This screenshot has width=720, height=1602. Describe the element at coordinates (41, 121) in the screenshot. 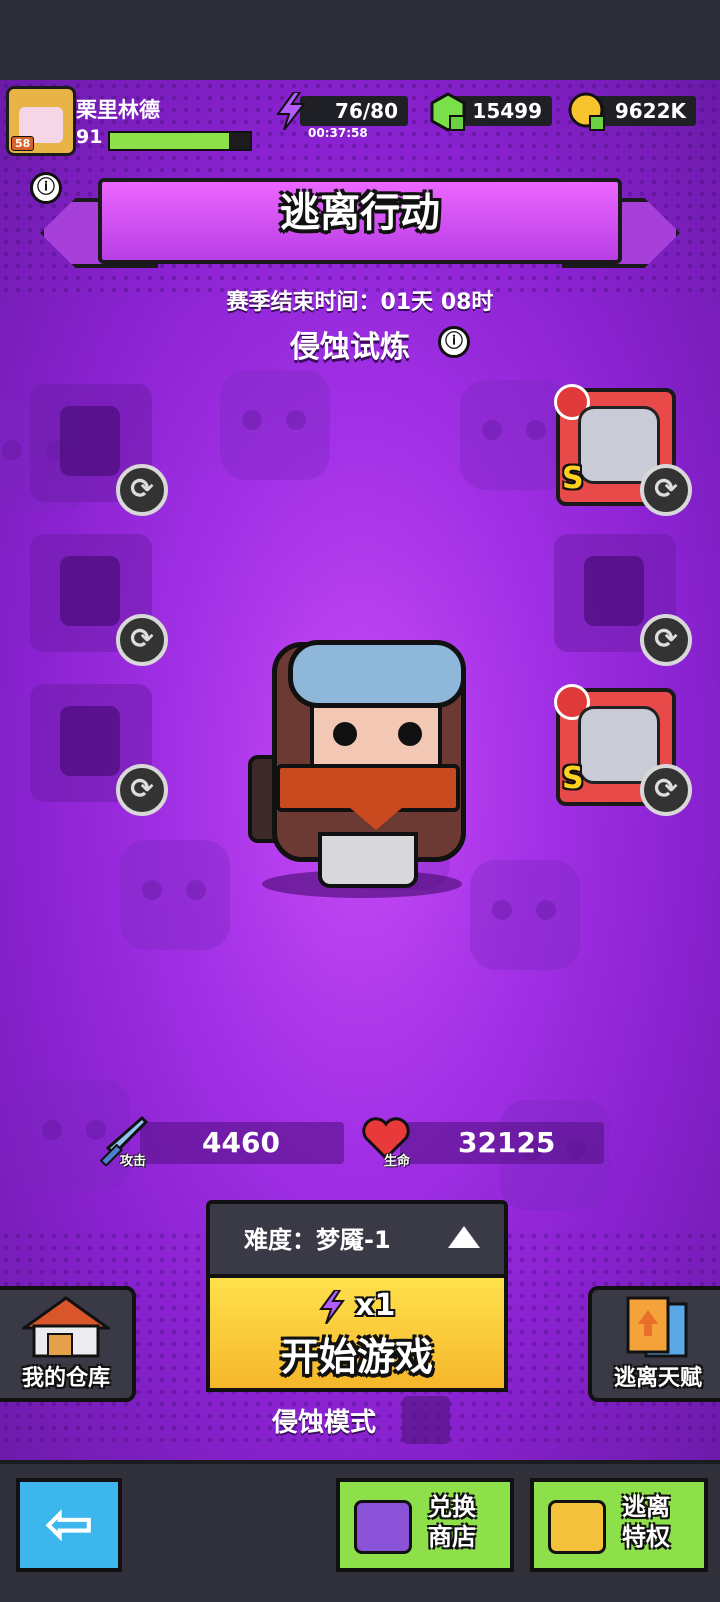

I see `player-avatar: 58` at that location.